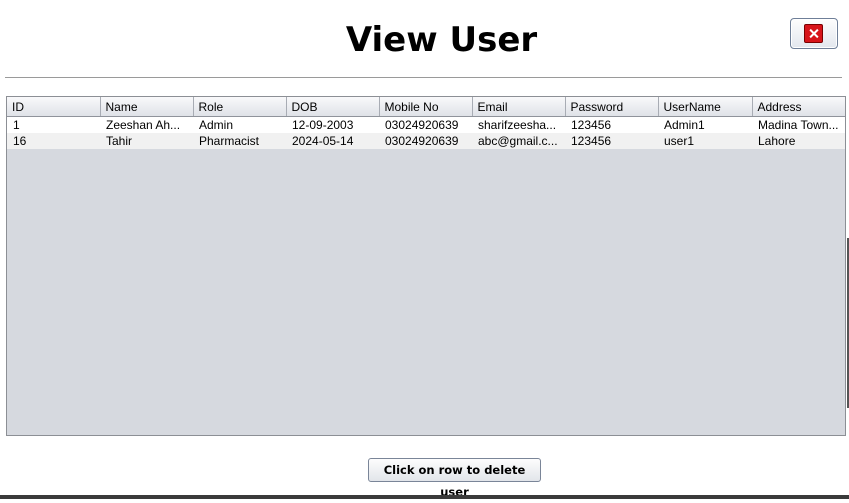  What do you see at coordinates (423, 77) in the screenshot?
I see `title-separator` at bounding box center [423, 77].